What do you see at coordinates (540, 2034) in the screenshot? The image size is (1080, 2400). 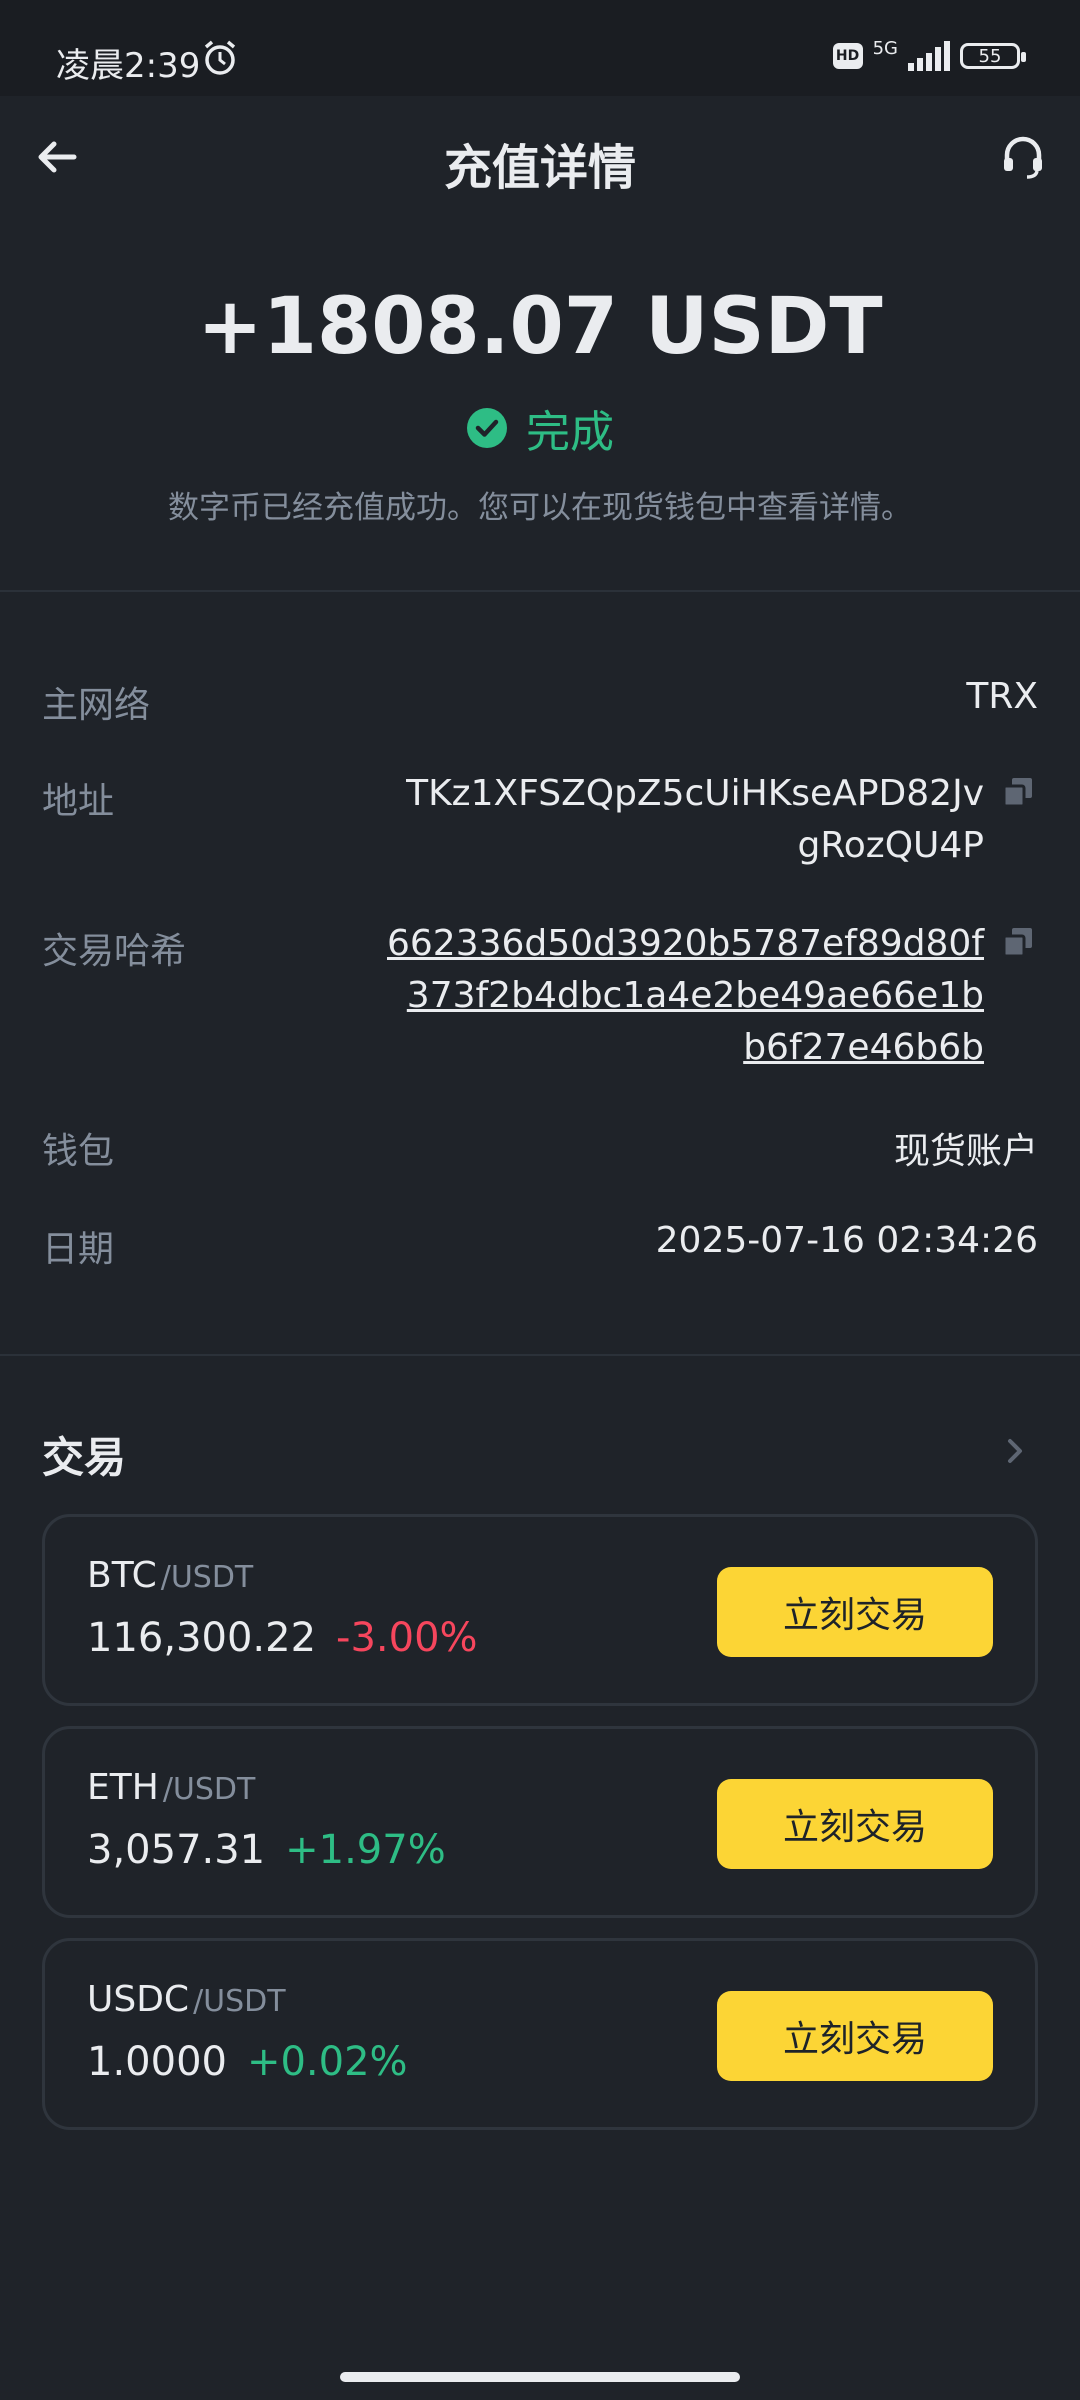 I see `trade-card-usdc: USDC/USDT 1.0000 +0.02% 立刻交易` at bounding box center [540, 2034].